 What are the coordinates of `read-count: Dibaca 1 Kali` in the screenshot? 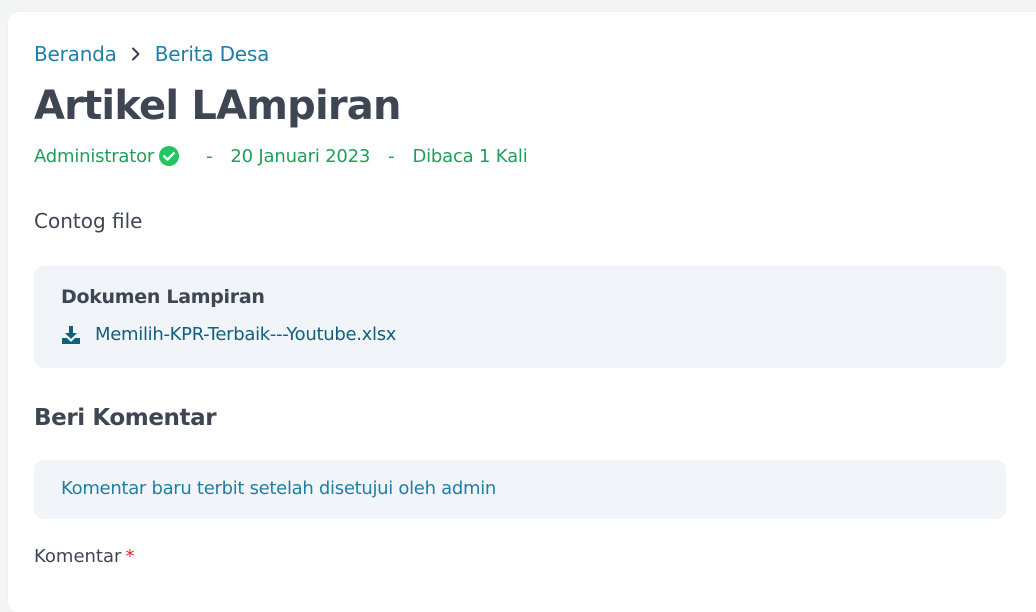 It's located at (470, 156).